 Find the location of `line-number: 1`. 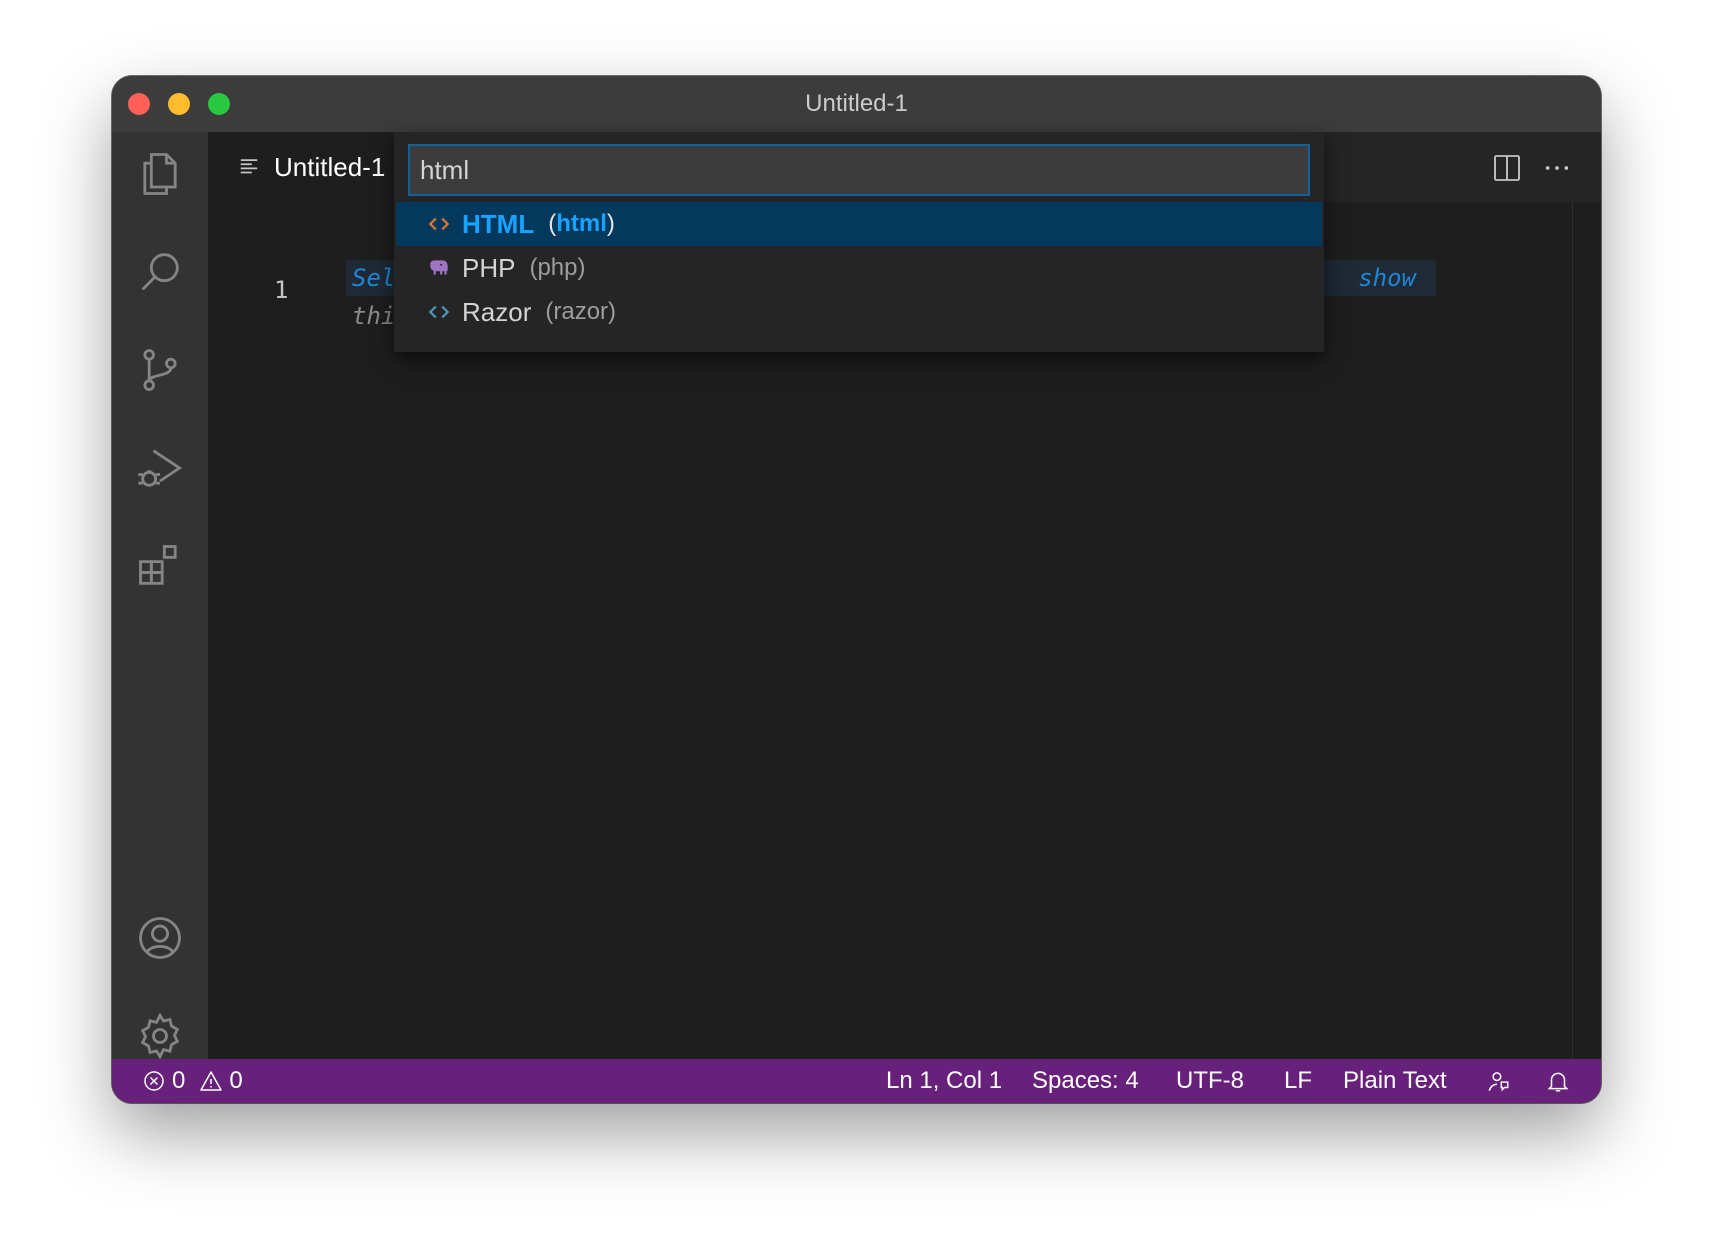

line-number: 1 is located at coordinates (281, 290).